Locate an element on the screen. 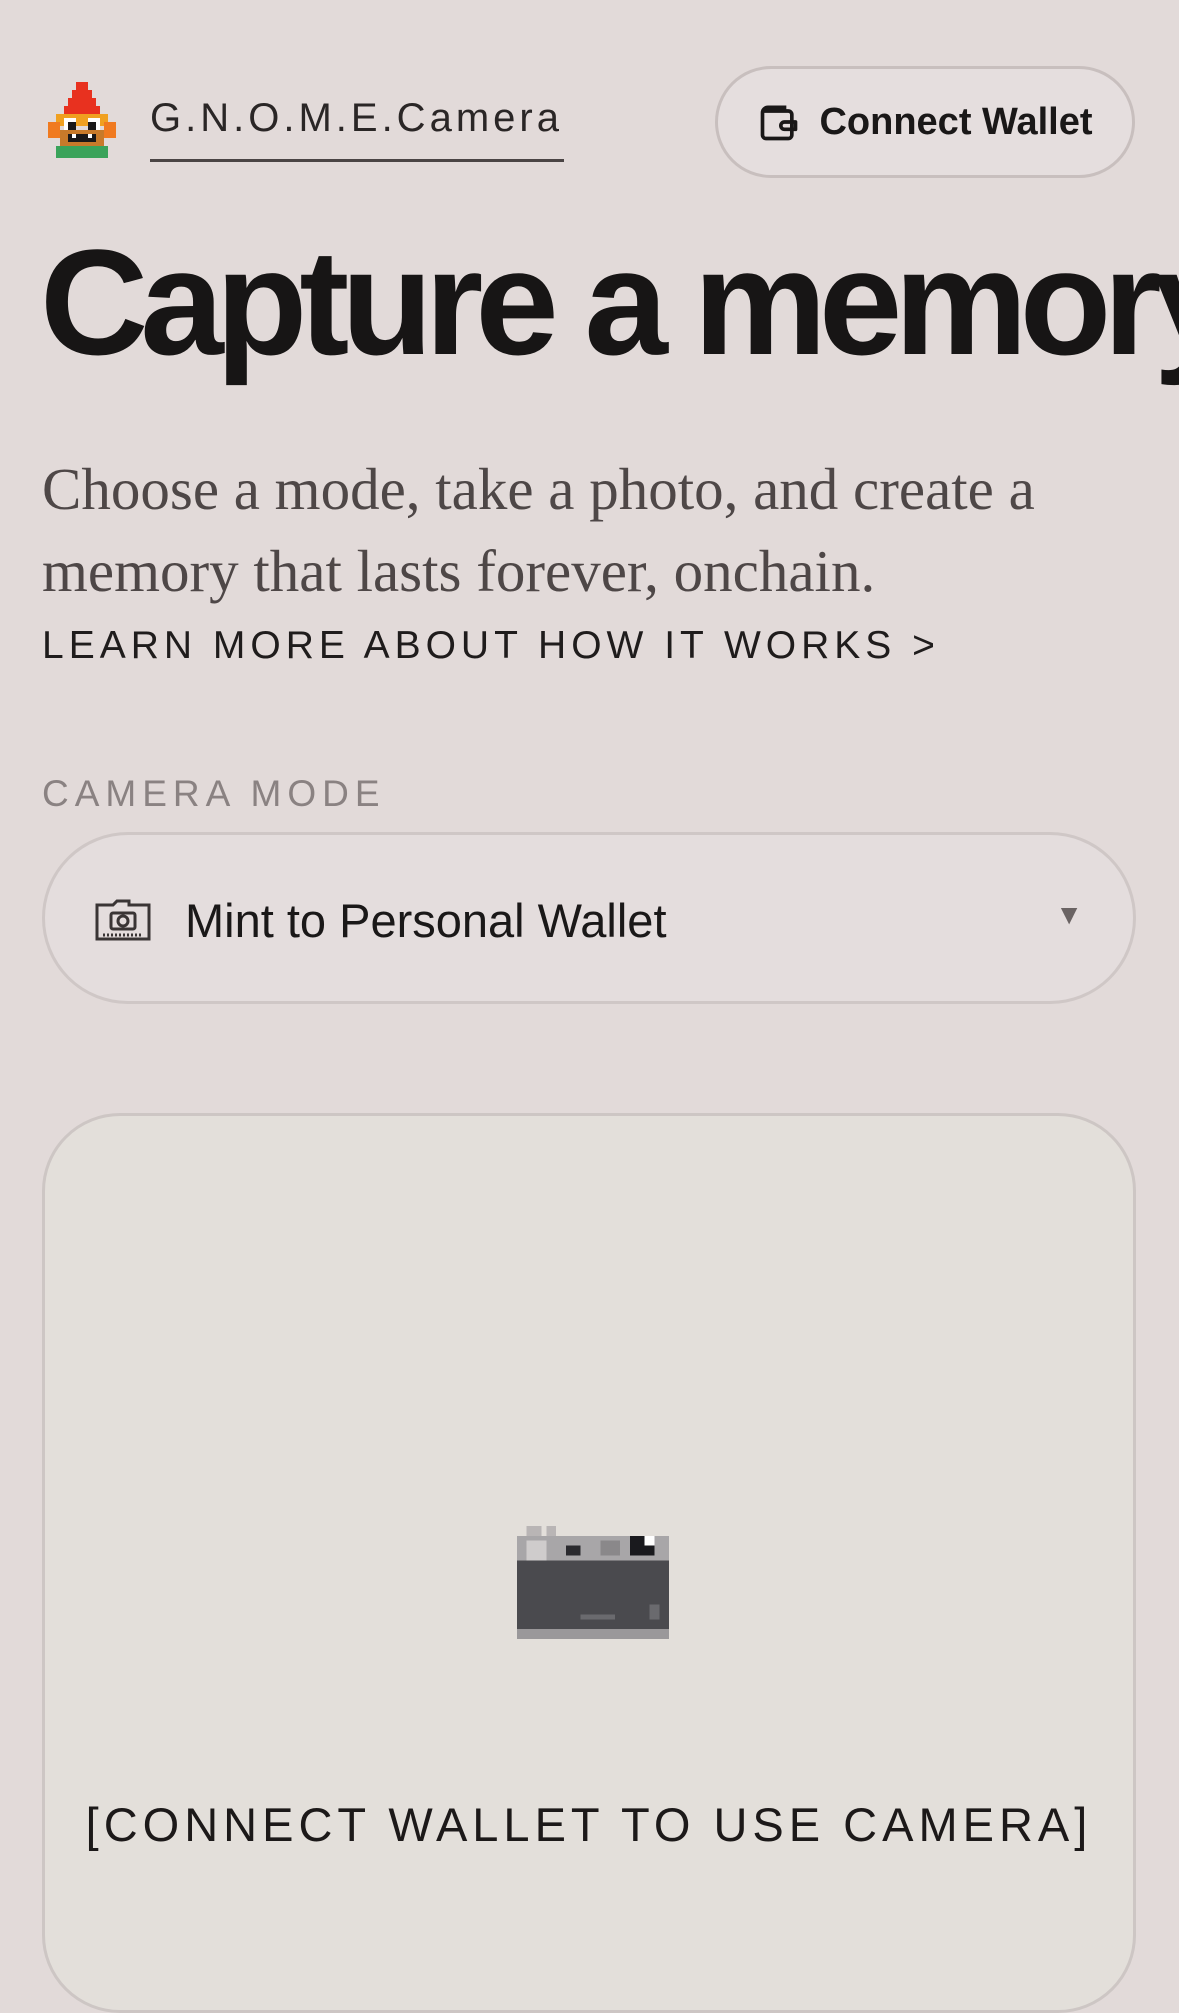 This screenshot has width=1179, height=2013. camera-mode-label: CAMERA MODE is located at coordinates (214, 793).